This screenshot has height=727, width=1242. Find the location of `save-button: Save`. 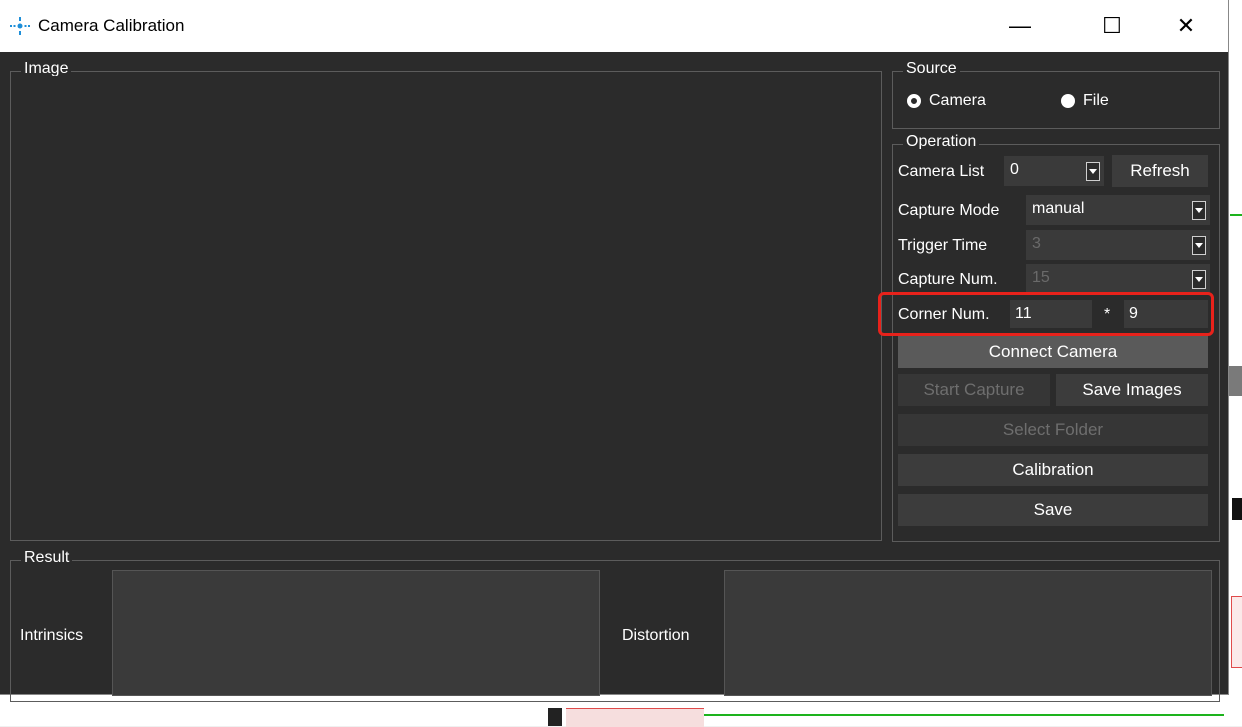

save-button: Save is located at coordinates (1053, 510).